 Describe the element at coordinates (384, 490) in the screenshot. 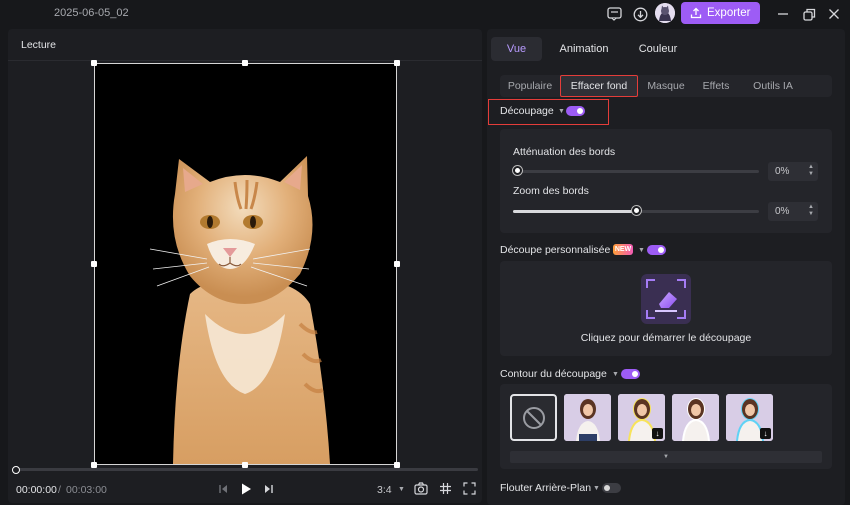

I see `aspect-ratio-select: 3:4` at that location.